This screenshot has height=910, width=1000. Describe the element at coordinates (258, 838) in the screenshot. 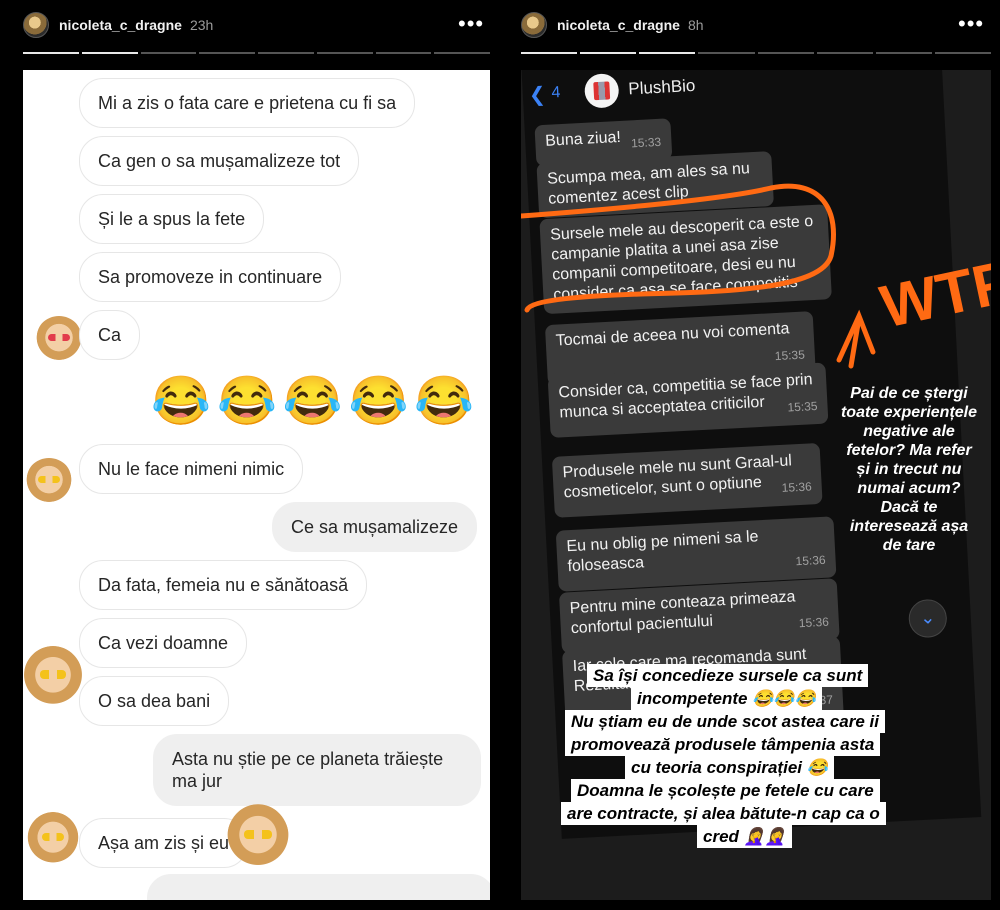

I see `memoji-sticker-icon` at that location.